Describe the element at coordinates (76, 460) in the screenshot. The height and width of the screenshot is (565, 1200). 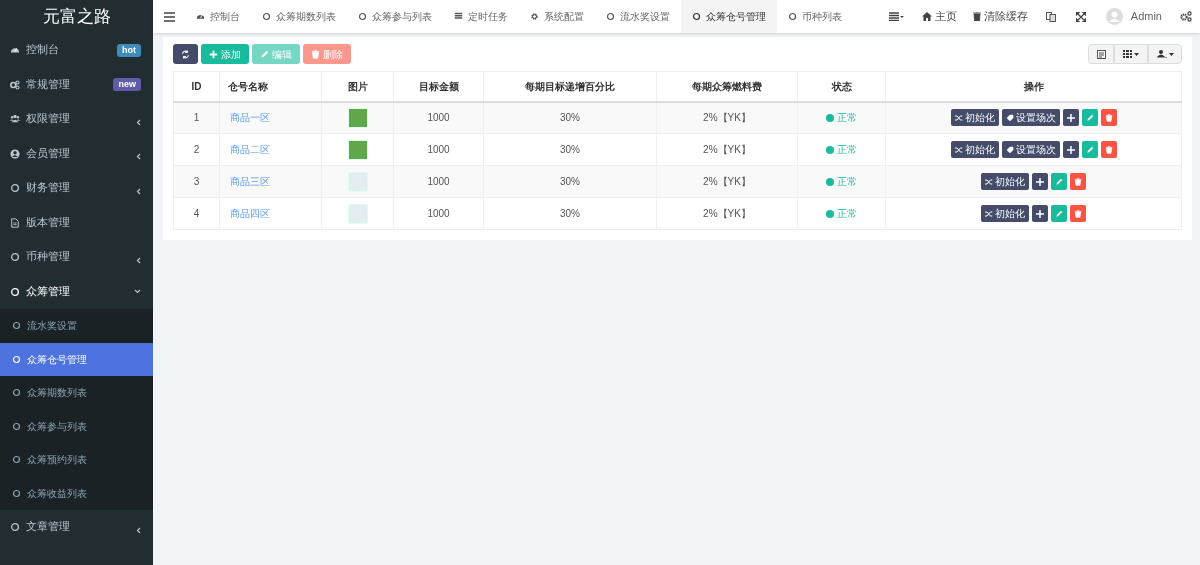
I see `submenu-item: 众筹预约列表` at that location.